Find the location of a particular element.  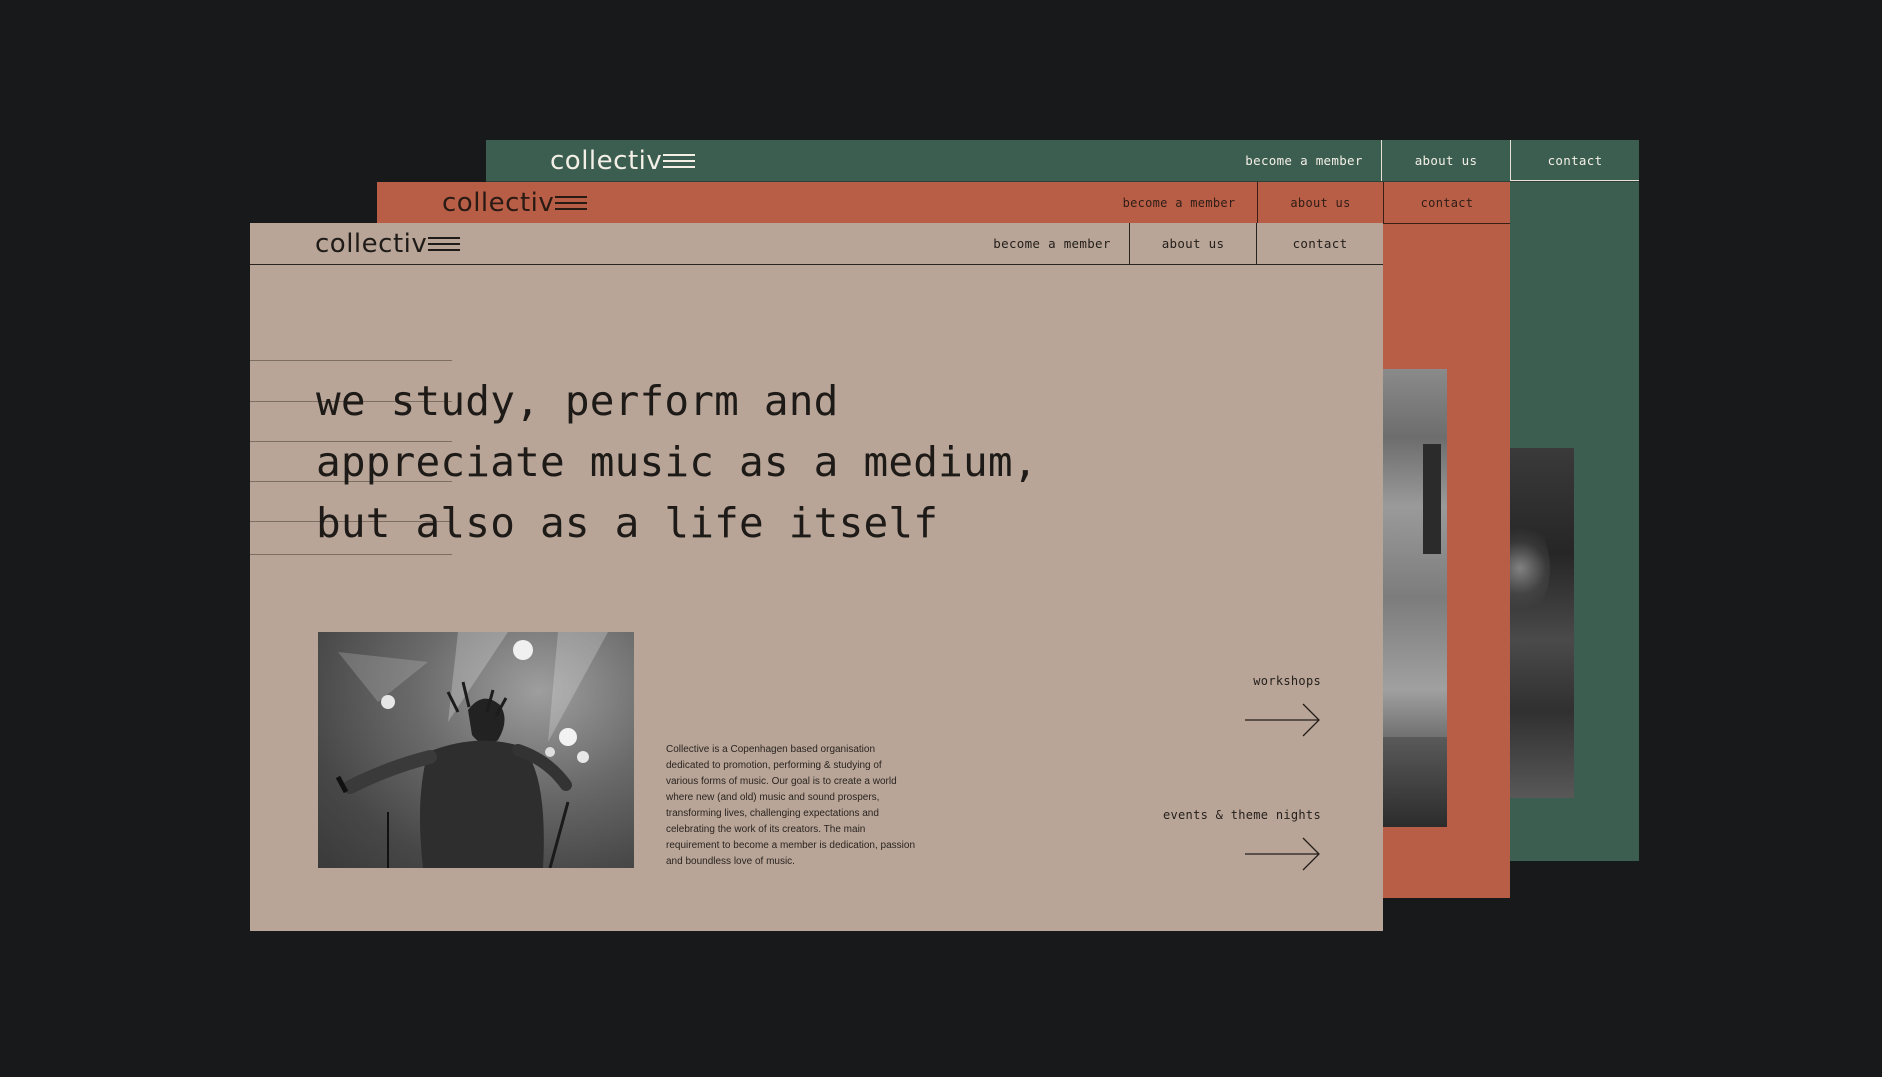

headline-line-1: we study, perform and is located at coordinates (577, 401).